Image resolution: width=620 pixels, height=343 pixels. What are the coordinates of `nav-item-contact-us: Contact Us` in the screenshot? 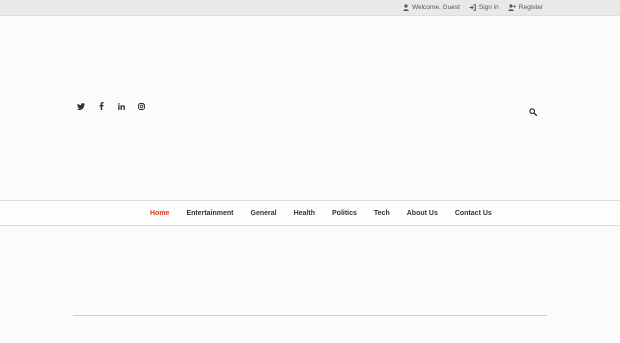 It's located at (473, 213).